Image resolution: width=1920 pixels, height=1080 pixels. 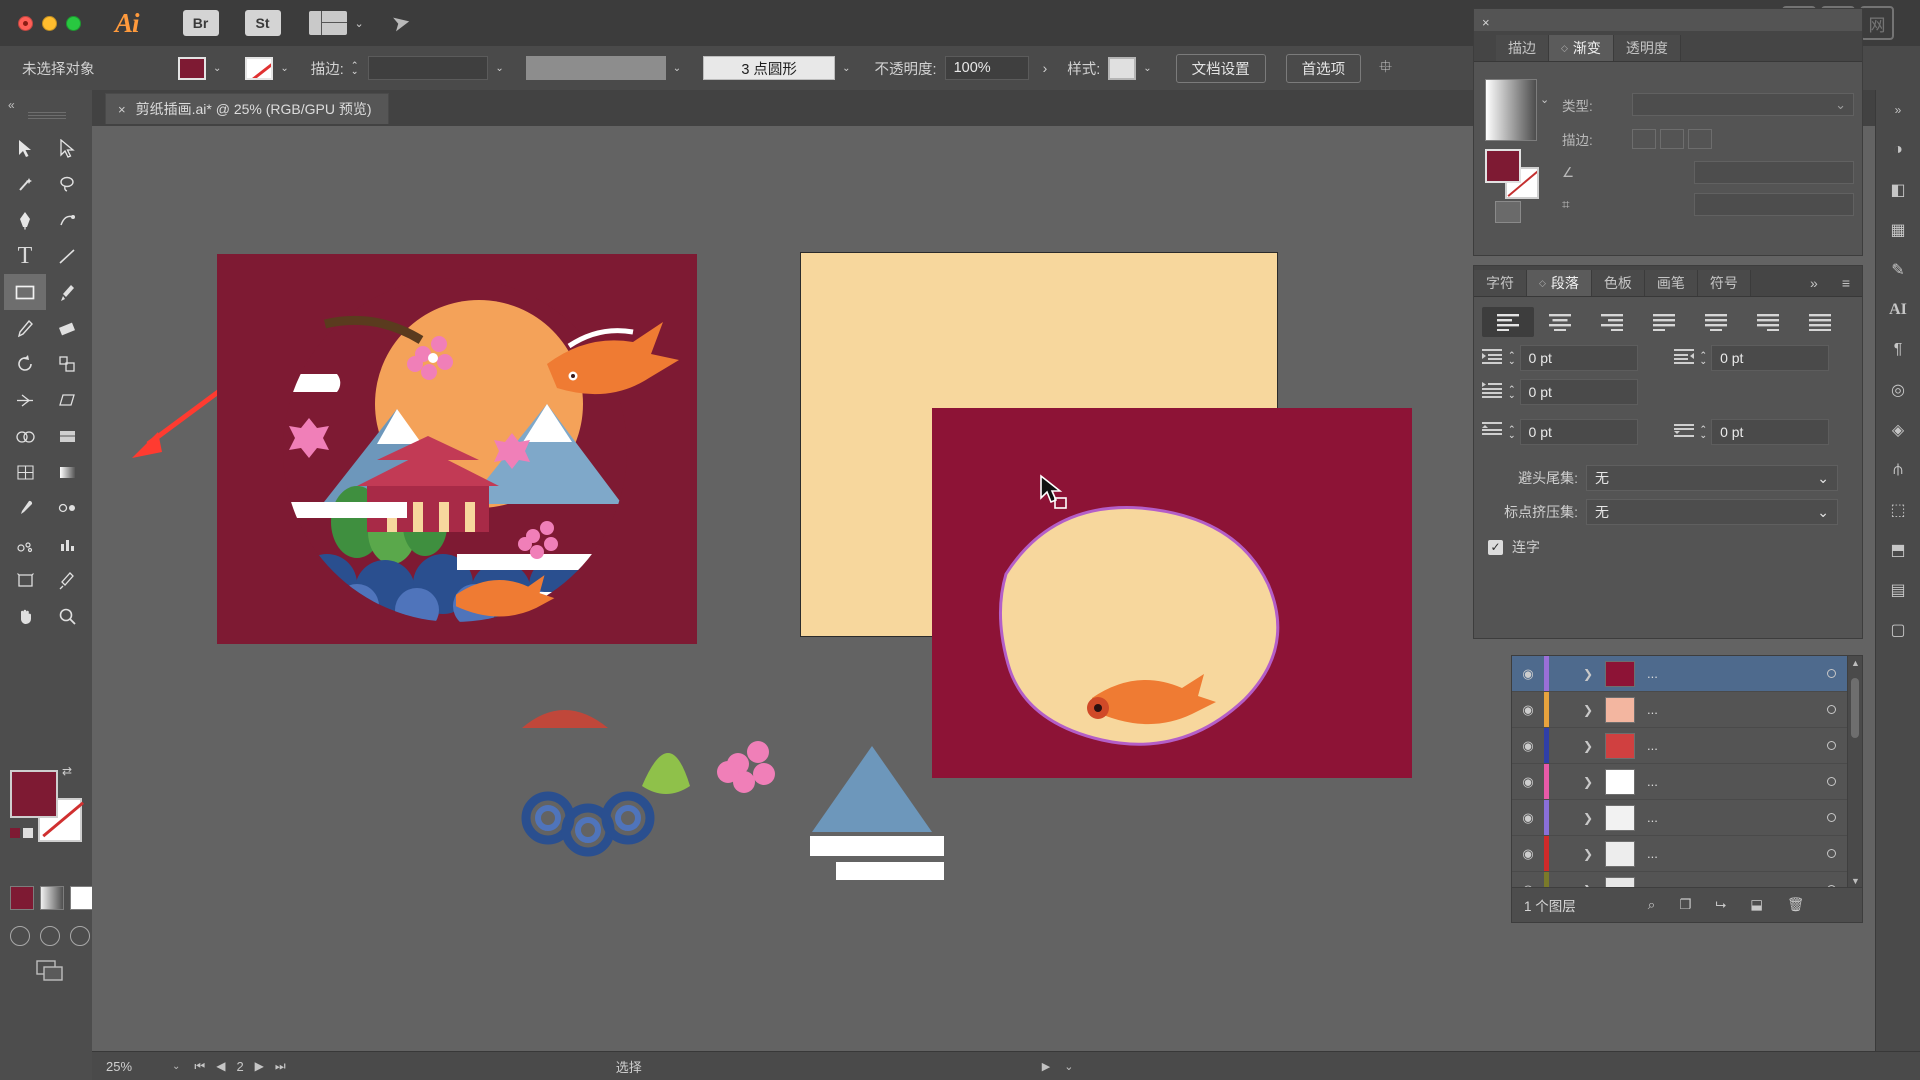 I want to click on type-tool: T, so click(x=25, y=256).